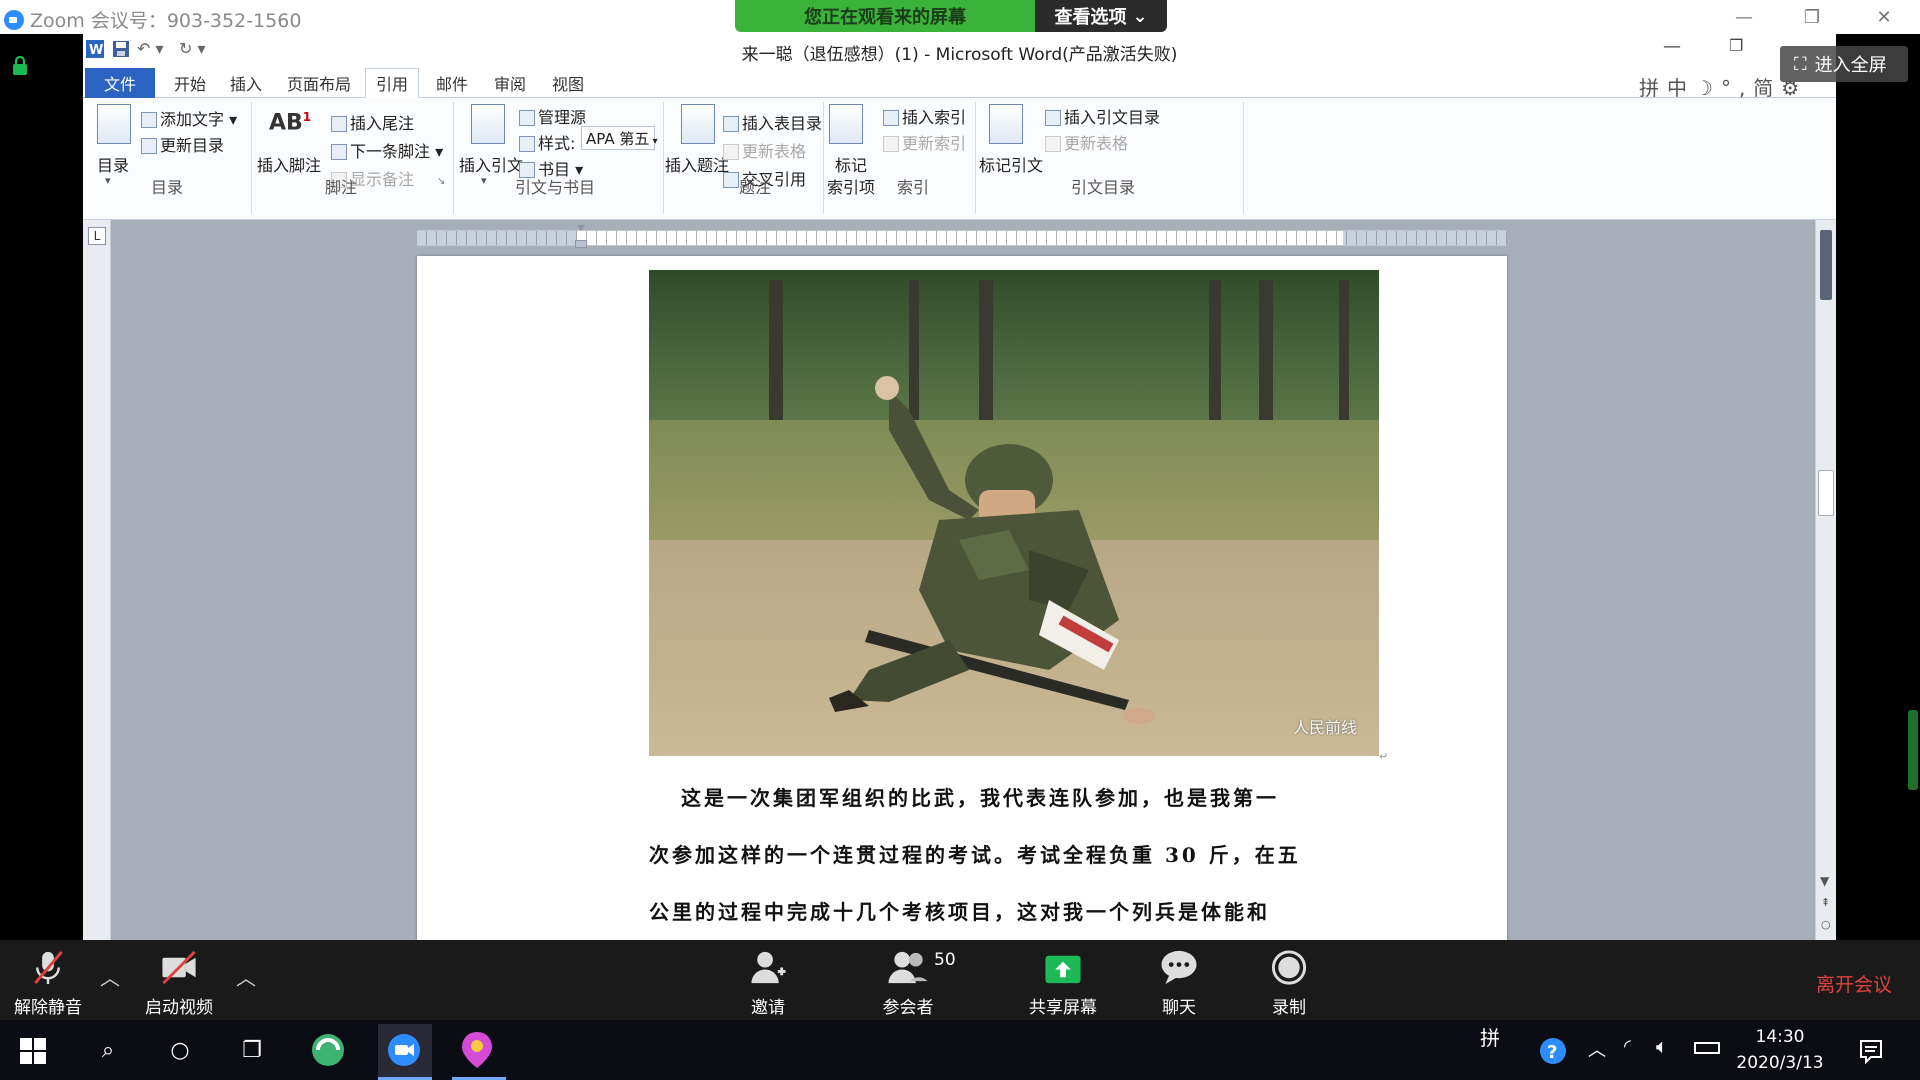 The height and width of the screenshot is (1080, 1920). I want to click on invite-button: 邀请, so click(768, 983).